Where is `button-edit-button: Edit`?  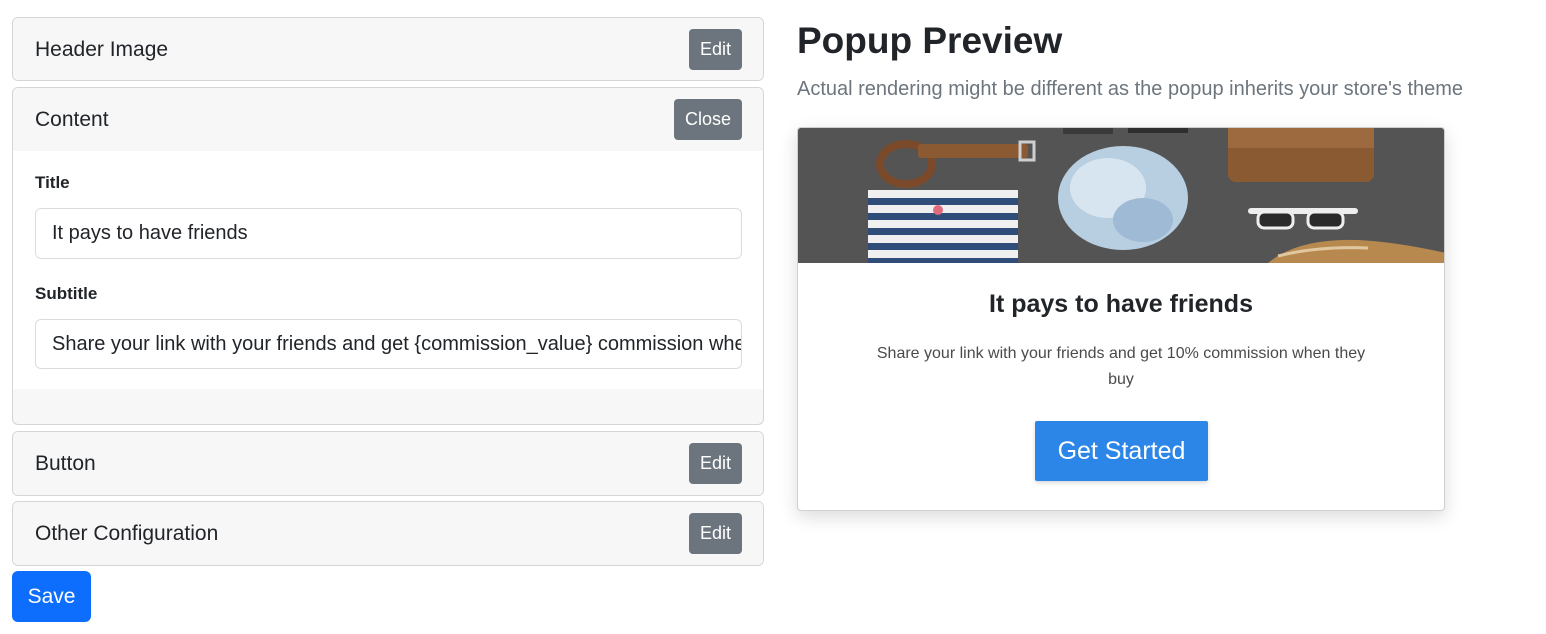
button-edit-button: Edit is located at coordinates (715, 463).